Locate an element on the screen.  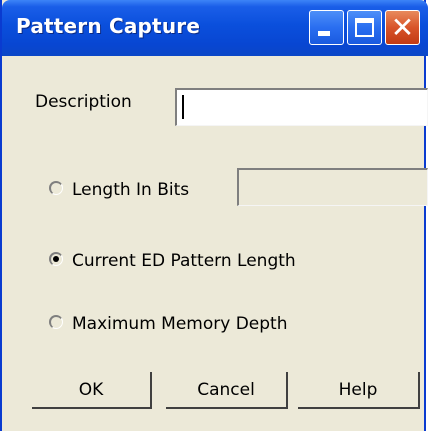
maximize-button is located at coordinates (364, 27).